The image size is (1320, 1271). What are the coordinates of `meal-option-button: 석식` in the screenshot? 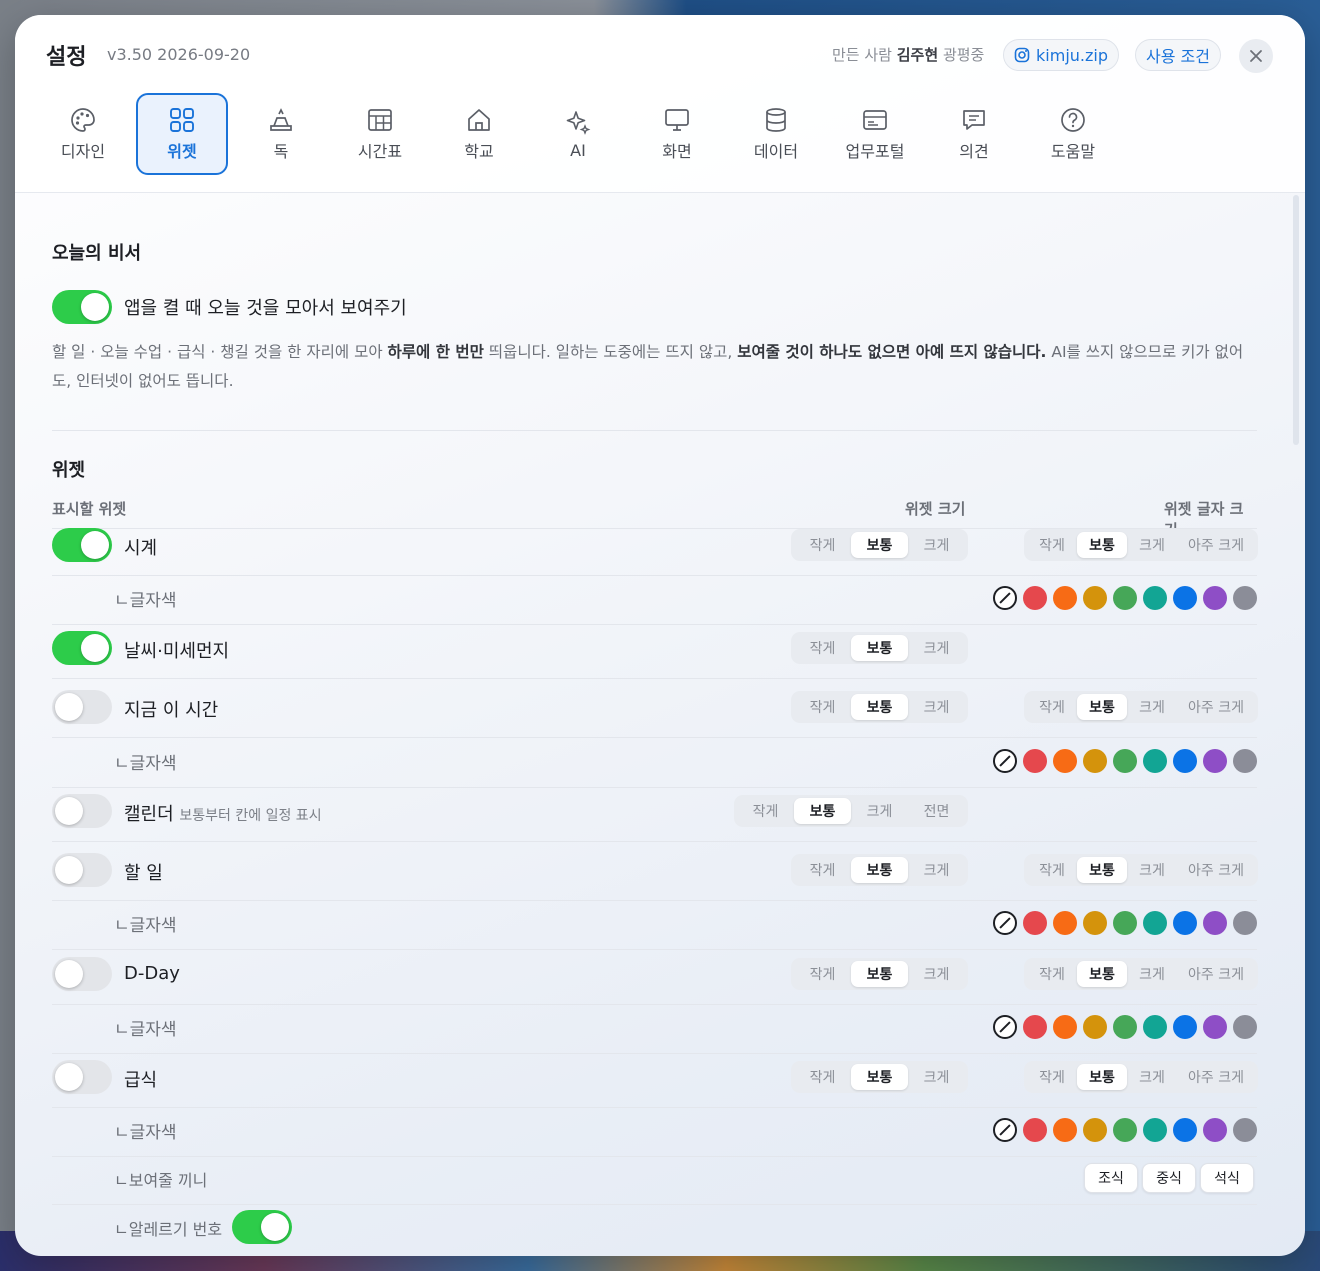 It's located at (1227, 1178).